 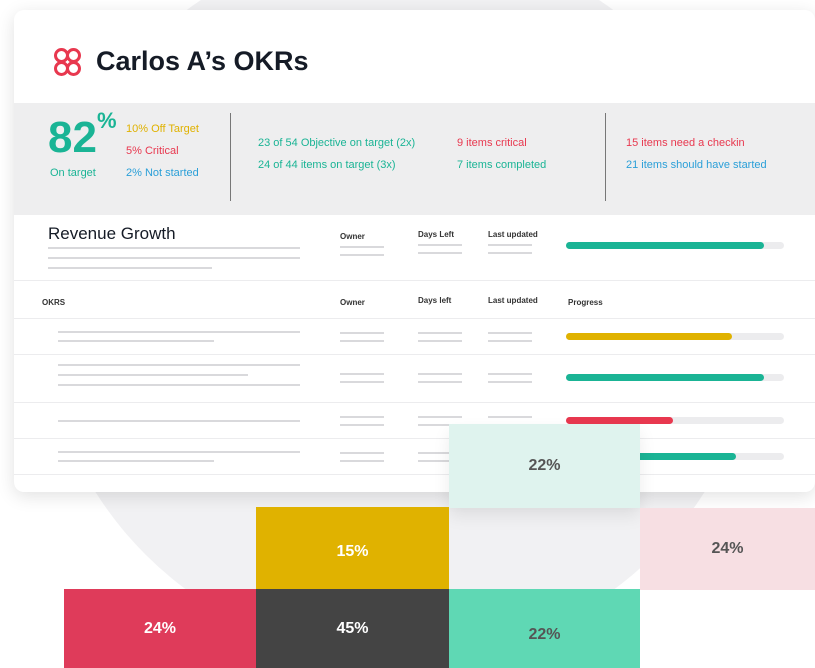 I want to click on items-critical: 9 items critical, so click(x=492, y=143).